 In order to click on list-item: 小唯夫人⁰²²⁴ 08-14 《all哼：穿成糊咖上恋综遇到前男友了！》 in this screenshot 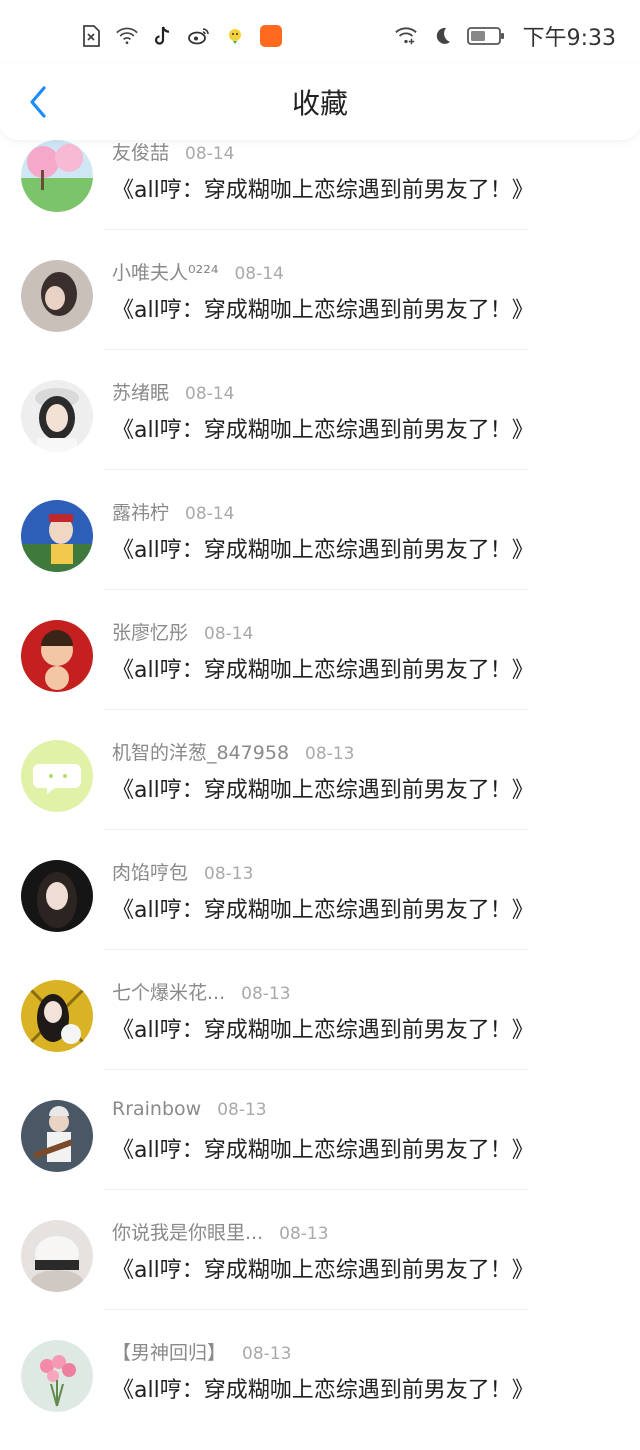, I will do `click(320, 310)`.